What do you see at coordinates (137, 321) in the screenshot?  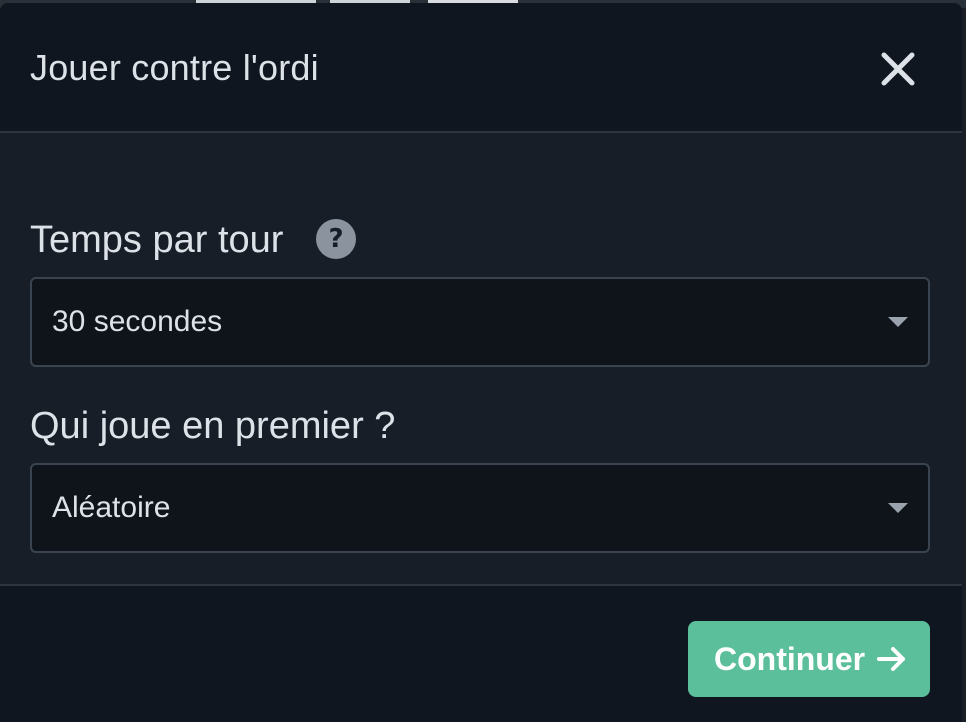 I see `time-per-turn-value: 30 secondes` at bounding box center [137, 321].